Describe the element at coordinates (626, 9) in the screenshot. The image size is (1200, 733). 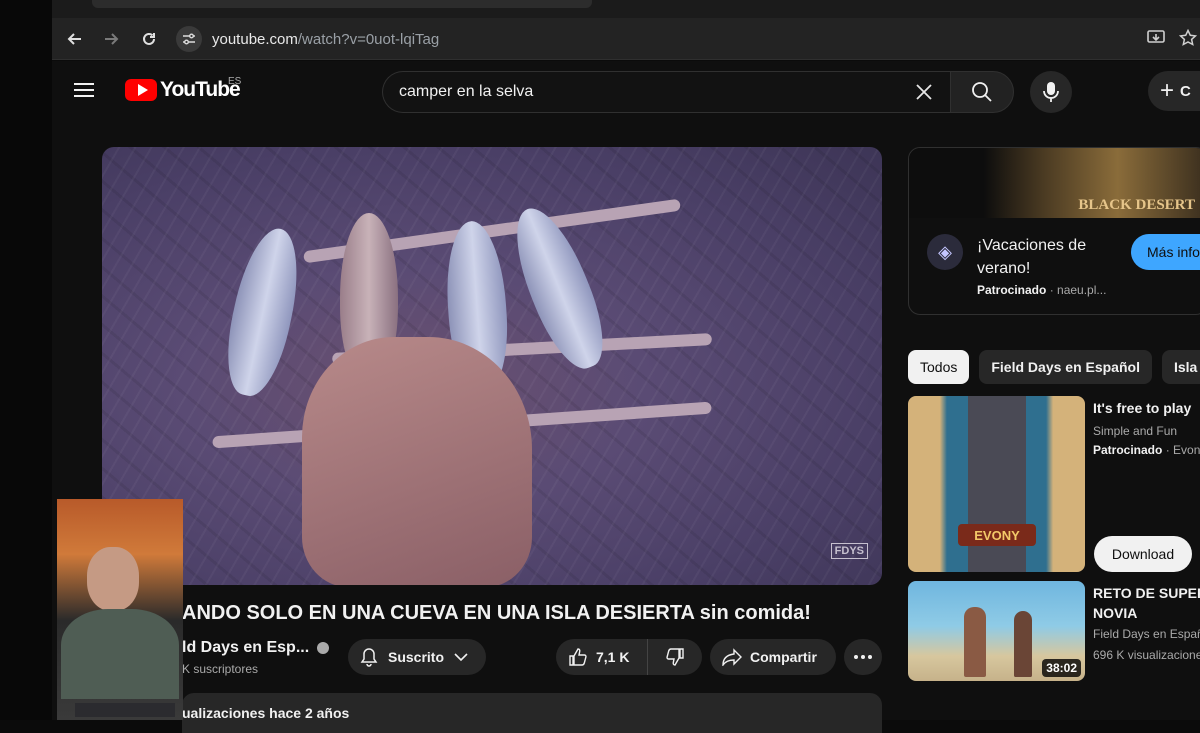
I see `browser-tabbar` at that location.